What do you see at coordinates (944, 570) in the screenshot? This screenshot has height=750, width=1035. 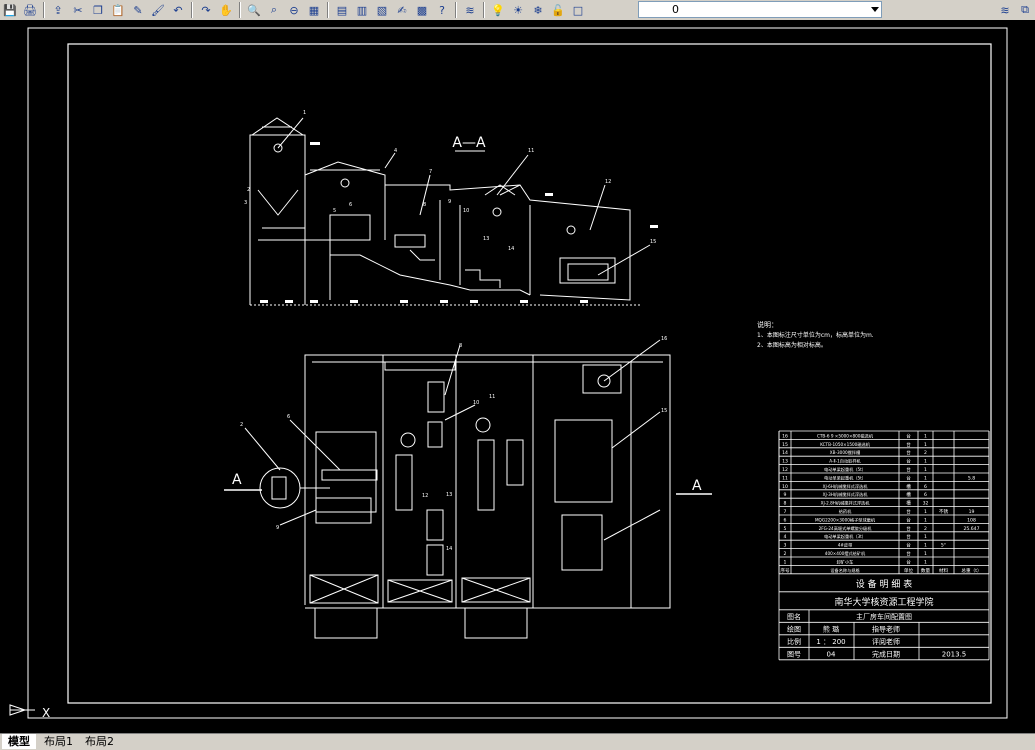 I see `table-cell: 材料` at bounding box center [944, 570].